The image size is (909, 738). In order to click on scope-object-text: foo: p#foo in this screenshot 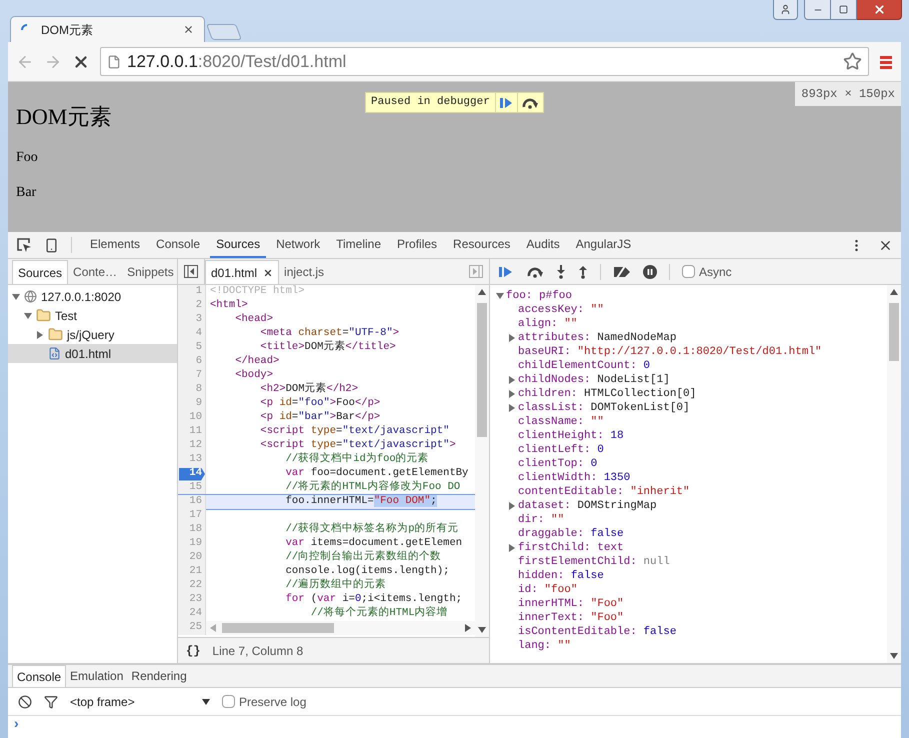, I will do `click(539, 296)`.